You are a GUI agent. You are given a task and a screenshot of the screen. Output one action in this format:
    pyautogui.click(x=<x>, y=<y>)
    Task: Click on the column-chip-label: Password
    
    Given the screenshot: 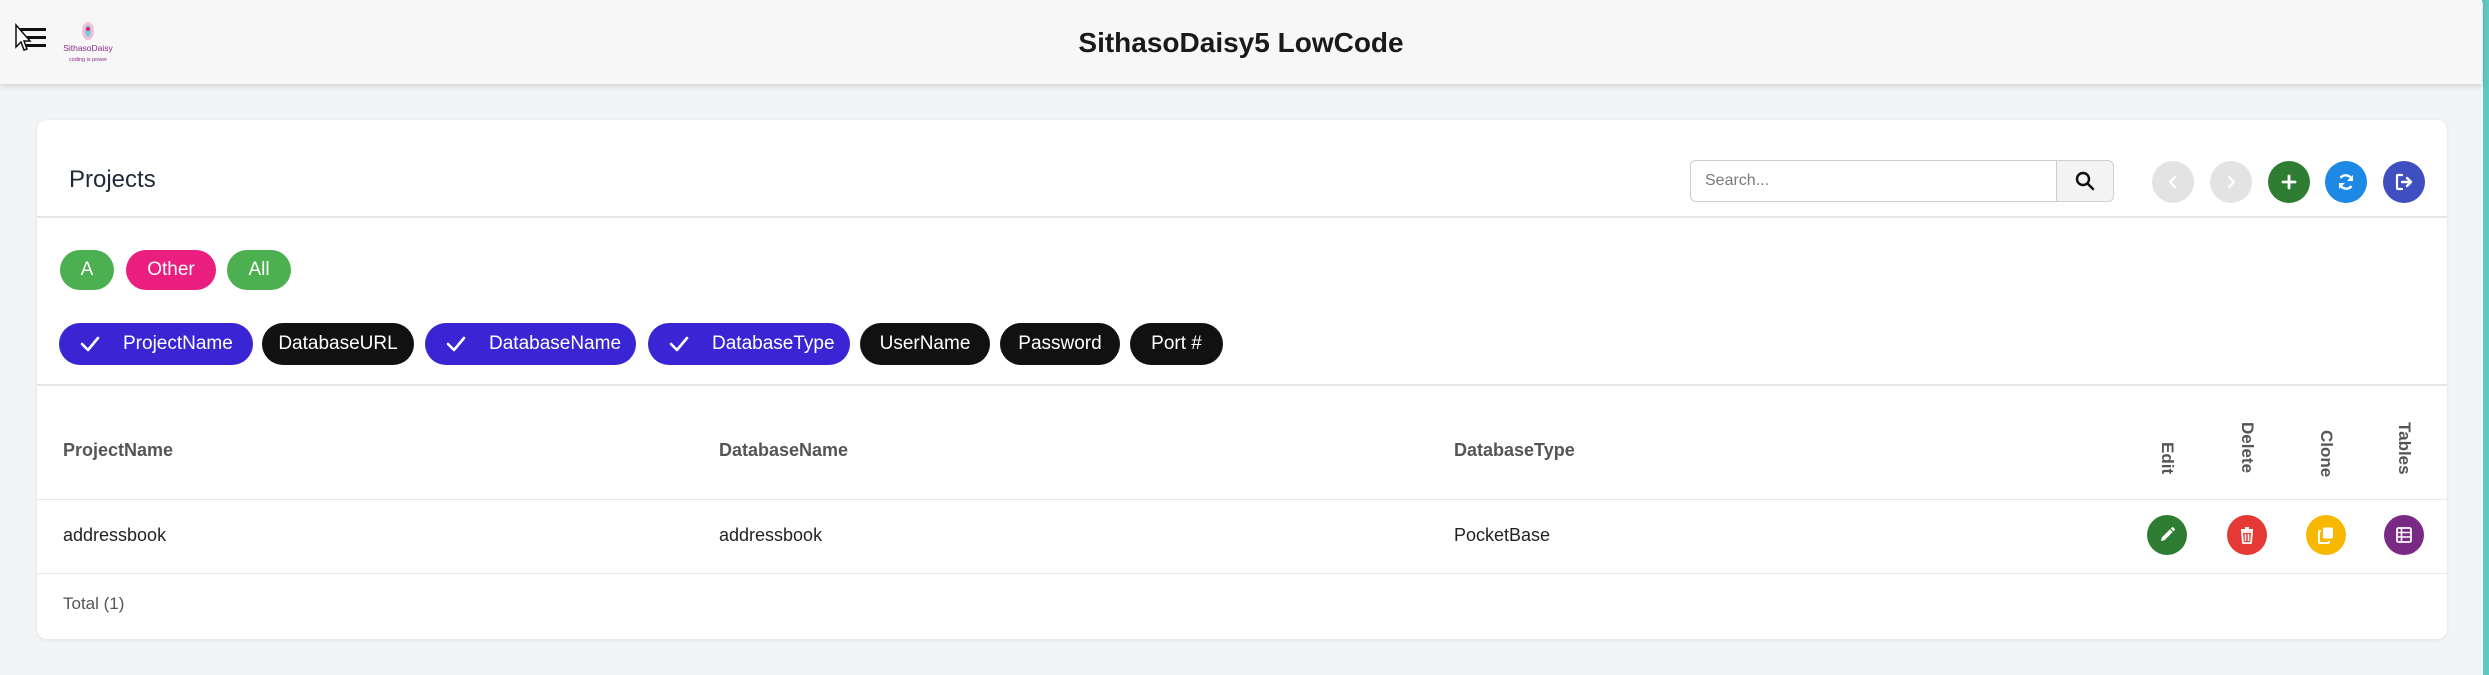 What is the action you would take?
    pyautogui.click(x=1060, y=343)
    